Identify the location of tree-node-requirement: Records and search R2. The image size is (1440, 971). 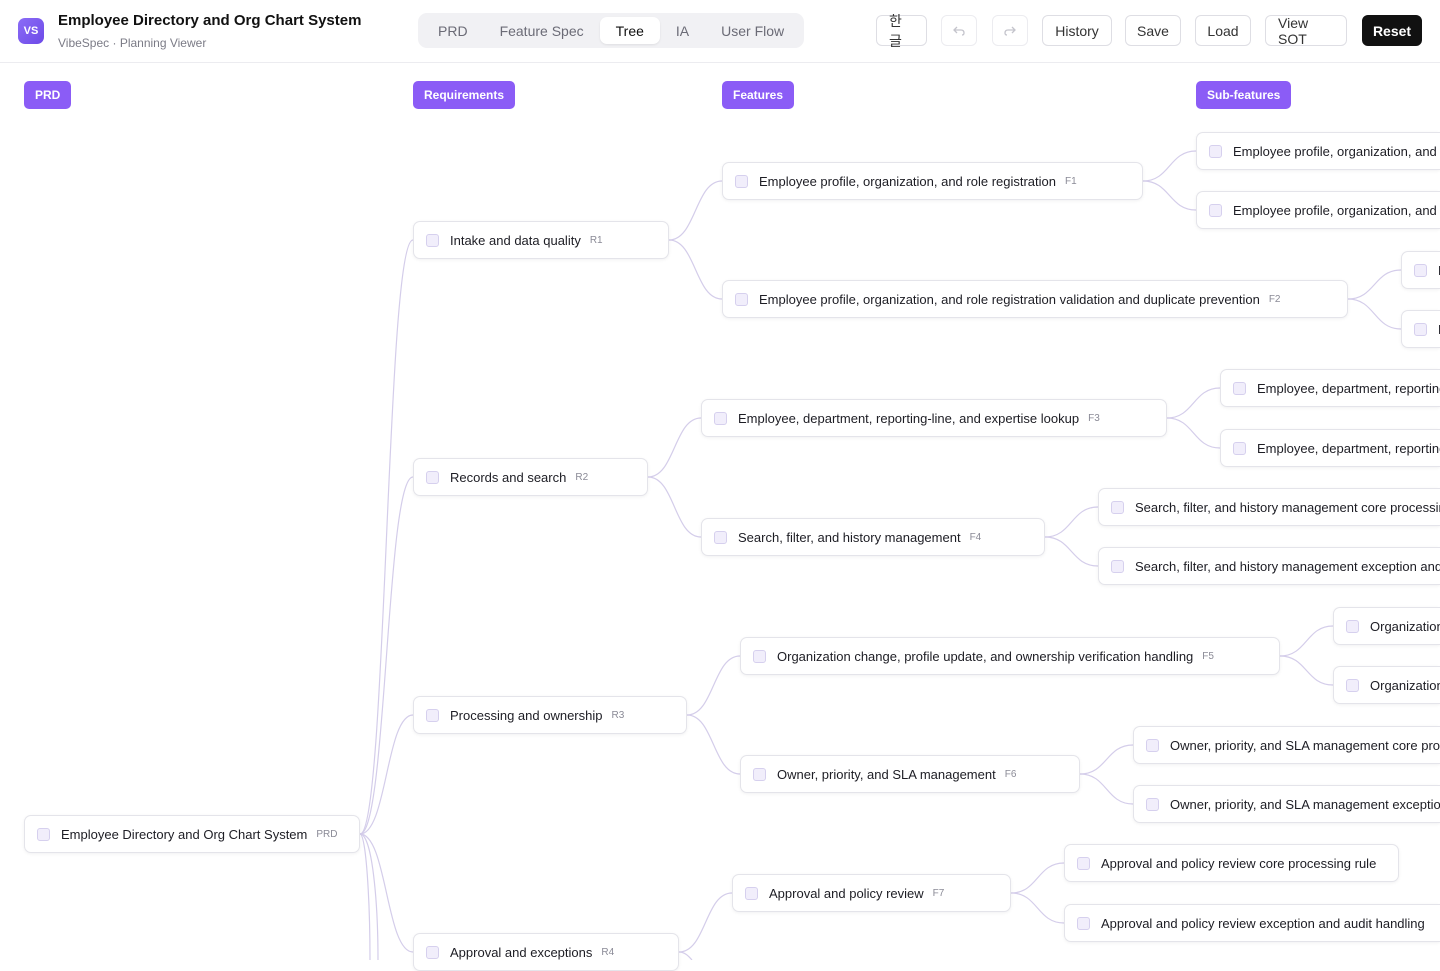
(530, 477).